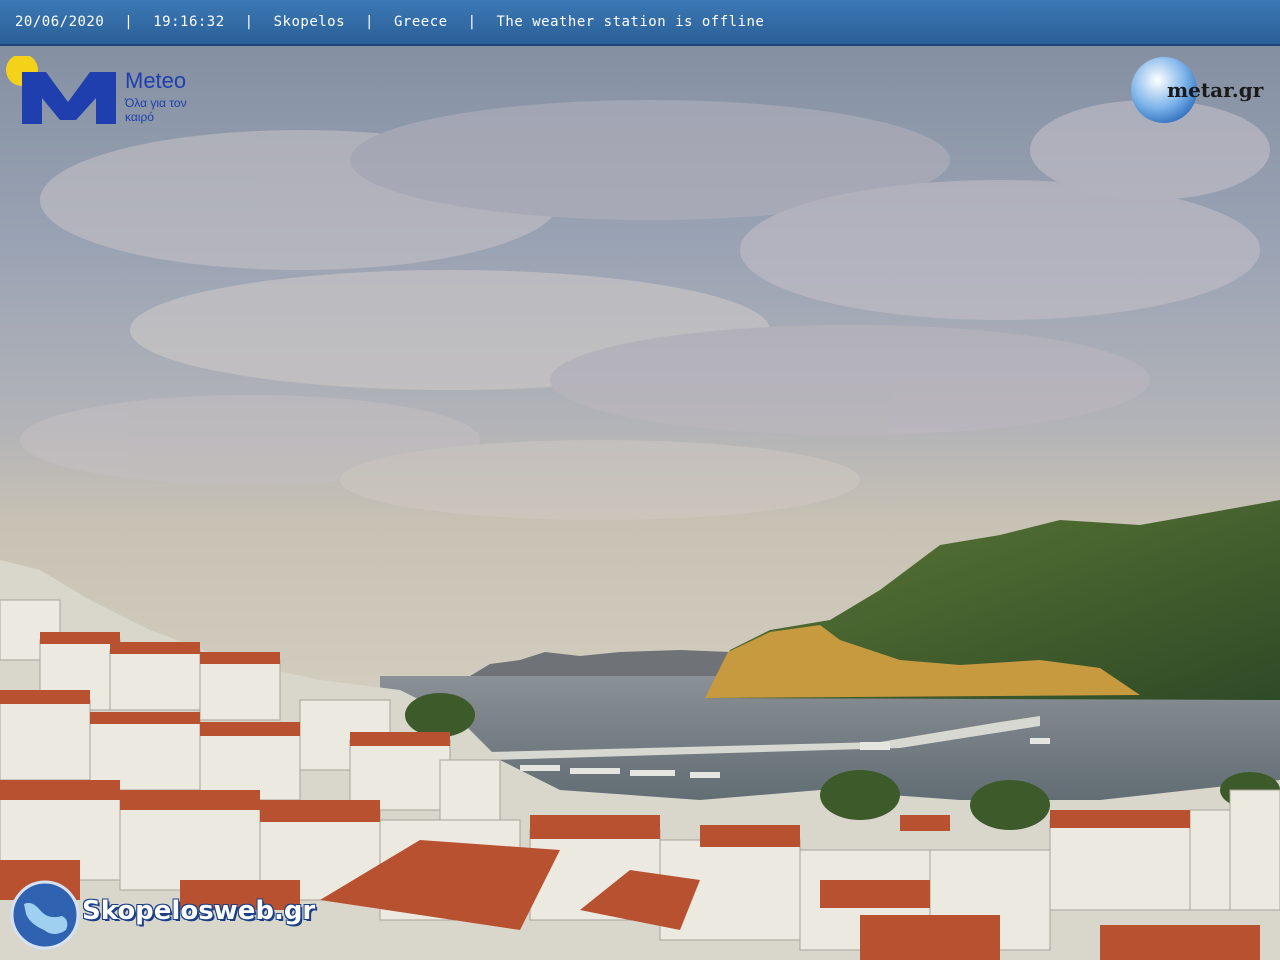 This screenshot has height=960, width=1280. Describe the element at coordinates (309, 22) in the screenshot. I see `location-text: Skopelos` at that location.